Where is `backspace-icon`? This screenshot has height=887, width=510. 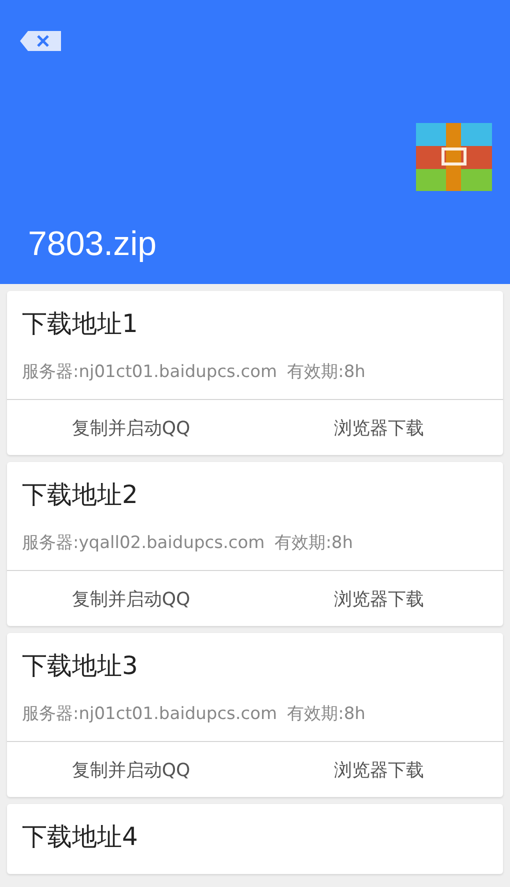 backspace-icon is located at coordinates (40, 41).